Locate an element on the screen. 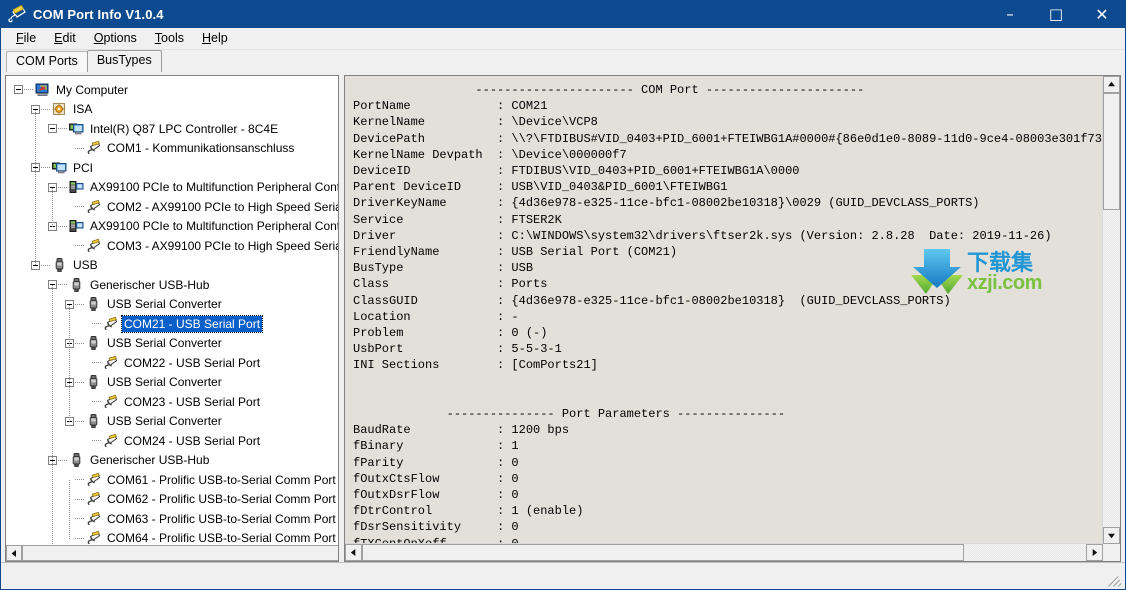 The image size is (1126, 590). menu-options-rest: ptions is located at coordinates (120, 38).